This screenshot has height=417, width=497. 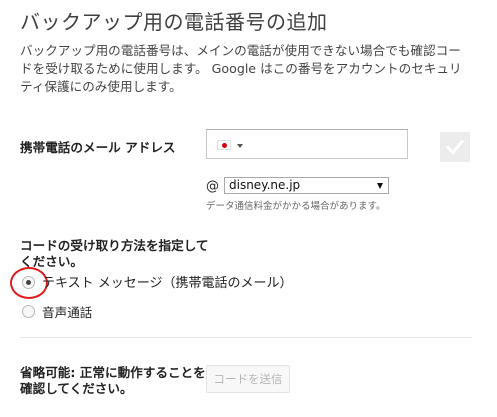 I want to click on at-symbol: @, so click(x=212, y=186).